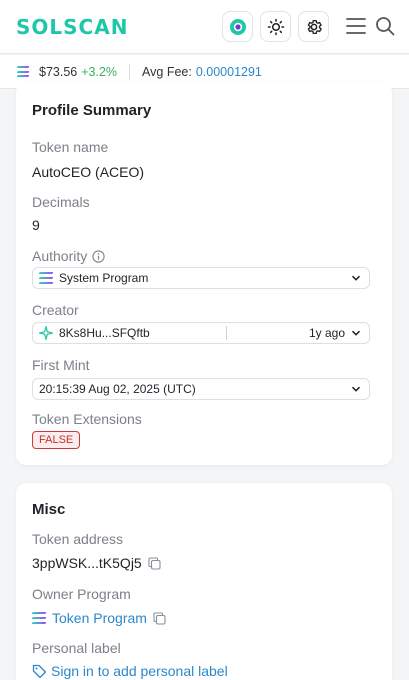  Describe the element at coordinates (326, 333) in the screenshot. I see `creator-age: 1y ago` at that location.